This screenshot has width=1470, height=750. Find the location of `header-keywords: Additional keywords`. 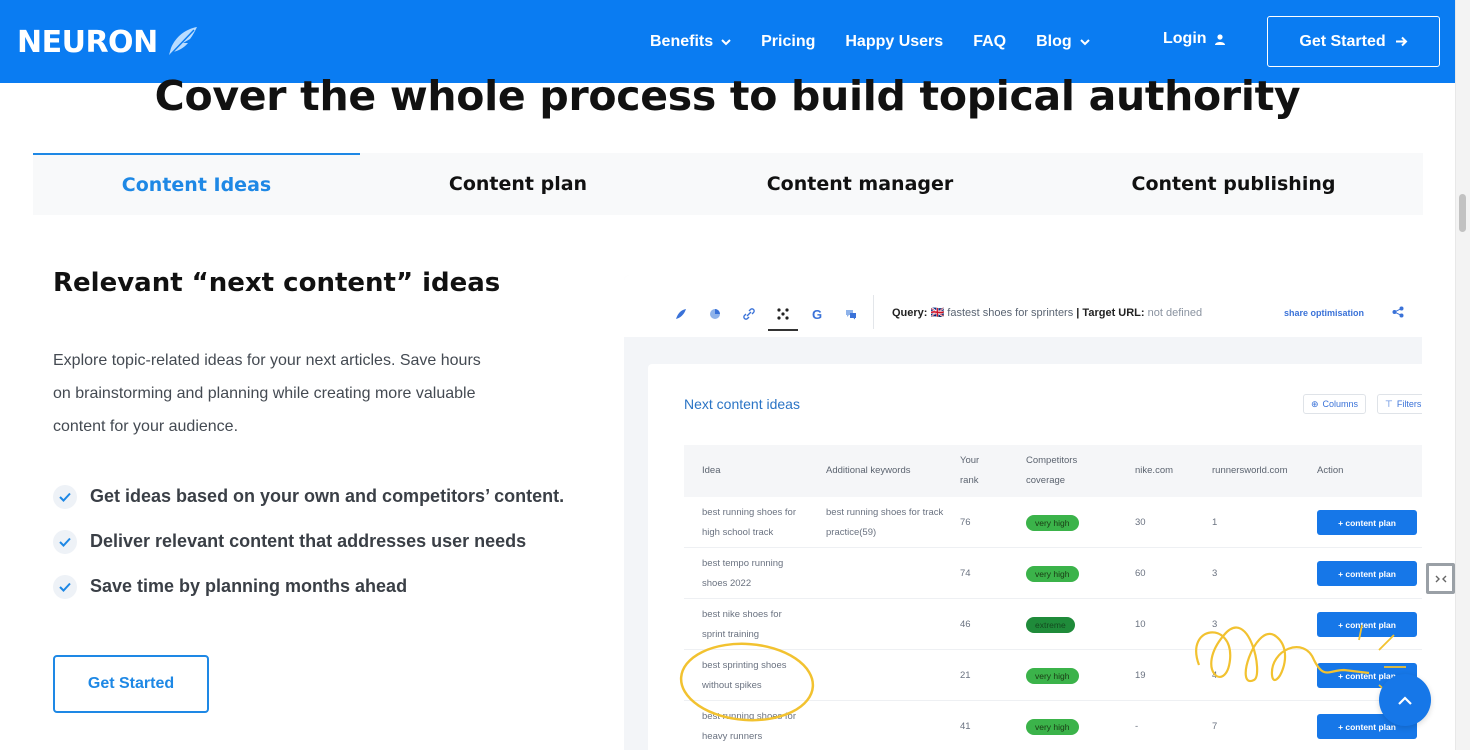

header-keywords: Additional keywords is located at coordinates (868, 471).